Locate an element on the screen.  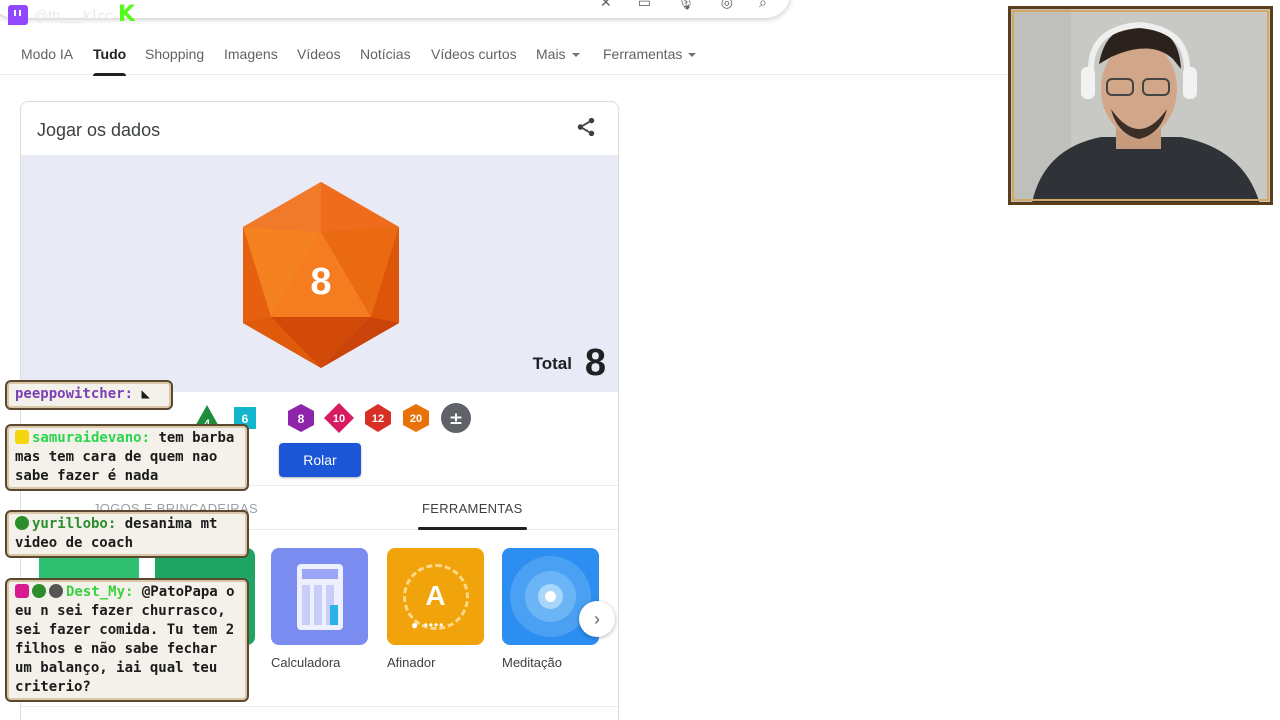
tab-videos-curtos: Vídeos curtos is located at coordinates (474, 54).